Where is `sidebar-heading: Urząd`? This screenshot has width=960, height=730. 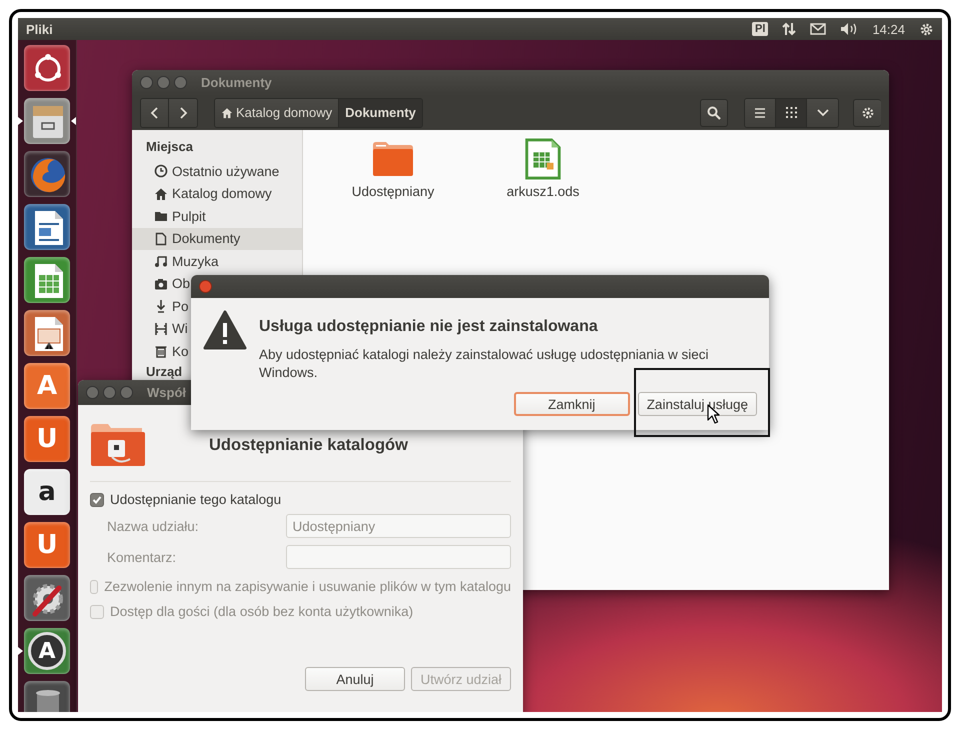 sidebar-heading: Urząd is located at coordinates (164, 371).